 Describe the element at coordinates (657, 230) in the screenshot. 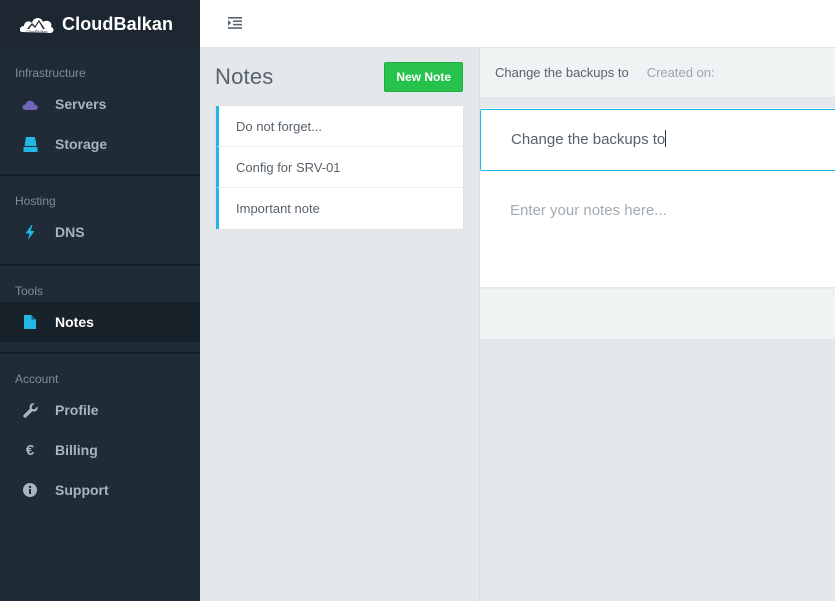

I see `note-body-textarea` at that location.